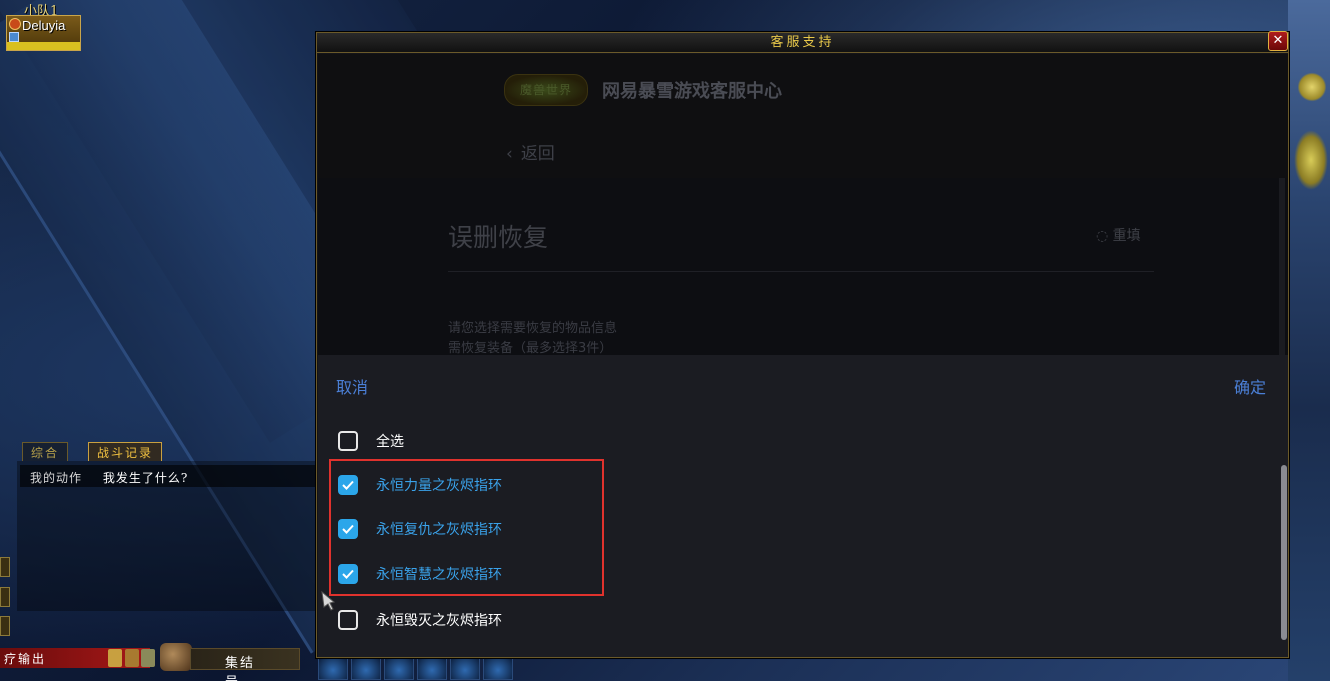 This screenshot has width=1330, height=681. I want to click on instruction-text: 请您选择需要恢复的物品信息, so click(533, 328).